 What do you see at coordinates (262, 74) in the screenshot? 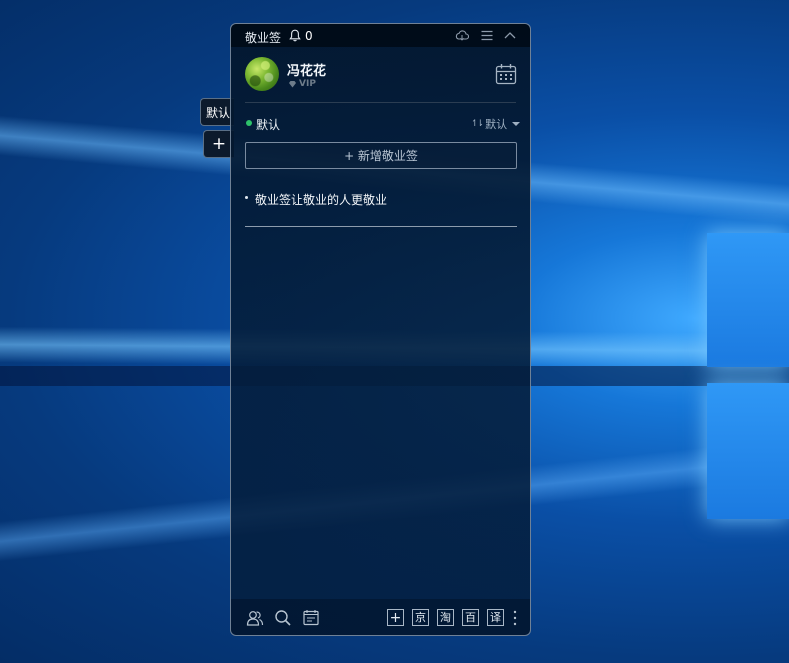
I see `avatar` at bounding box center [262, 74].